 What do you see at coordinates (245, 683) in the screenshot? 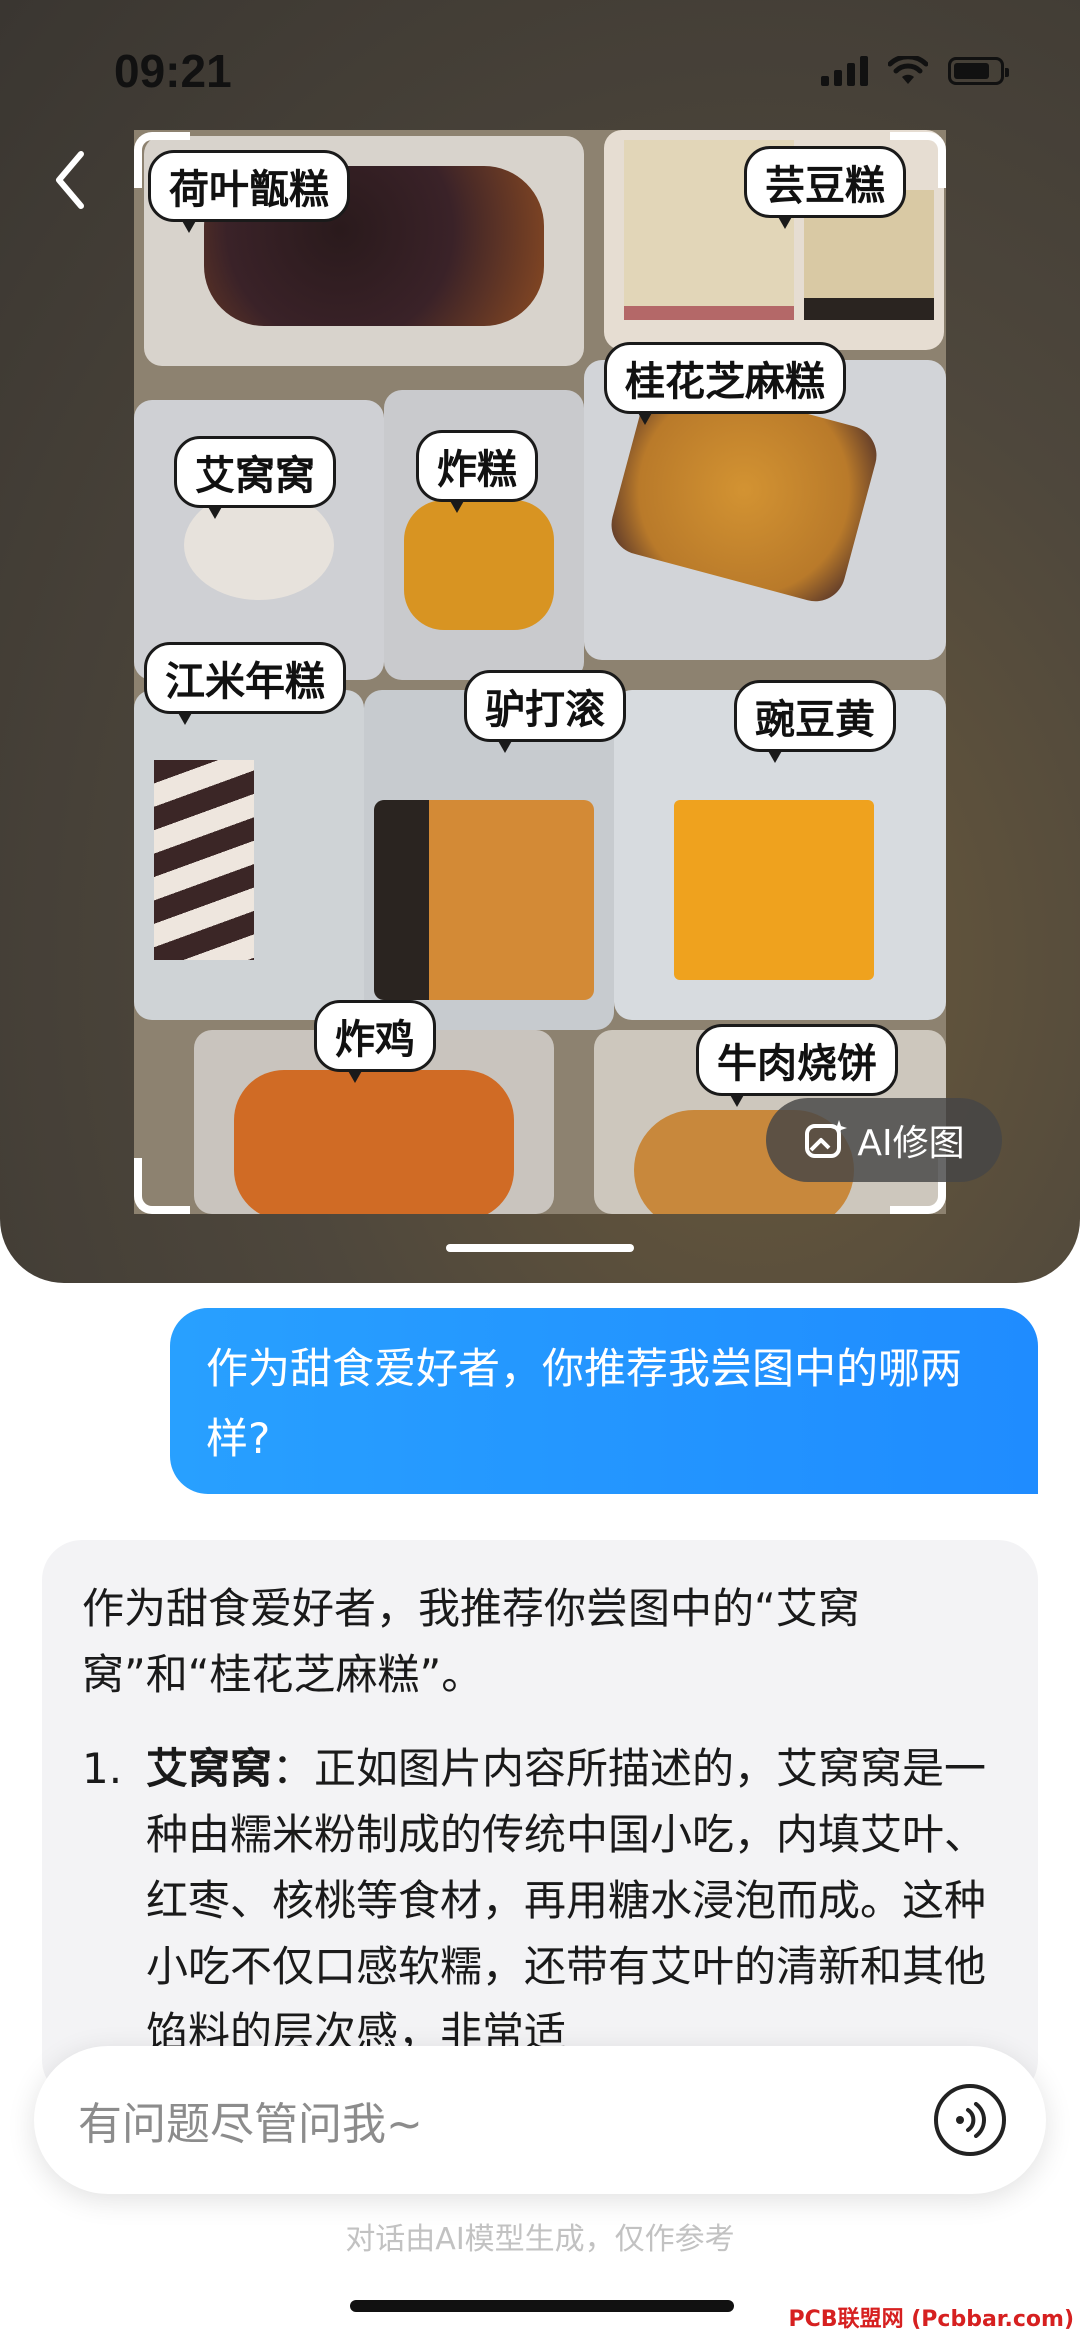
I see `label-jiangmi-niangao: 江米年糕` at bounding box center [245, 683].